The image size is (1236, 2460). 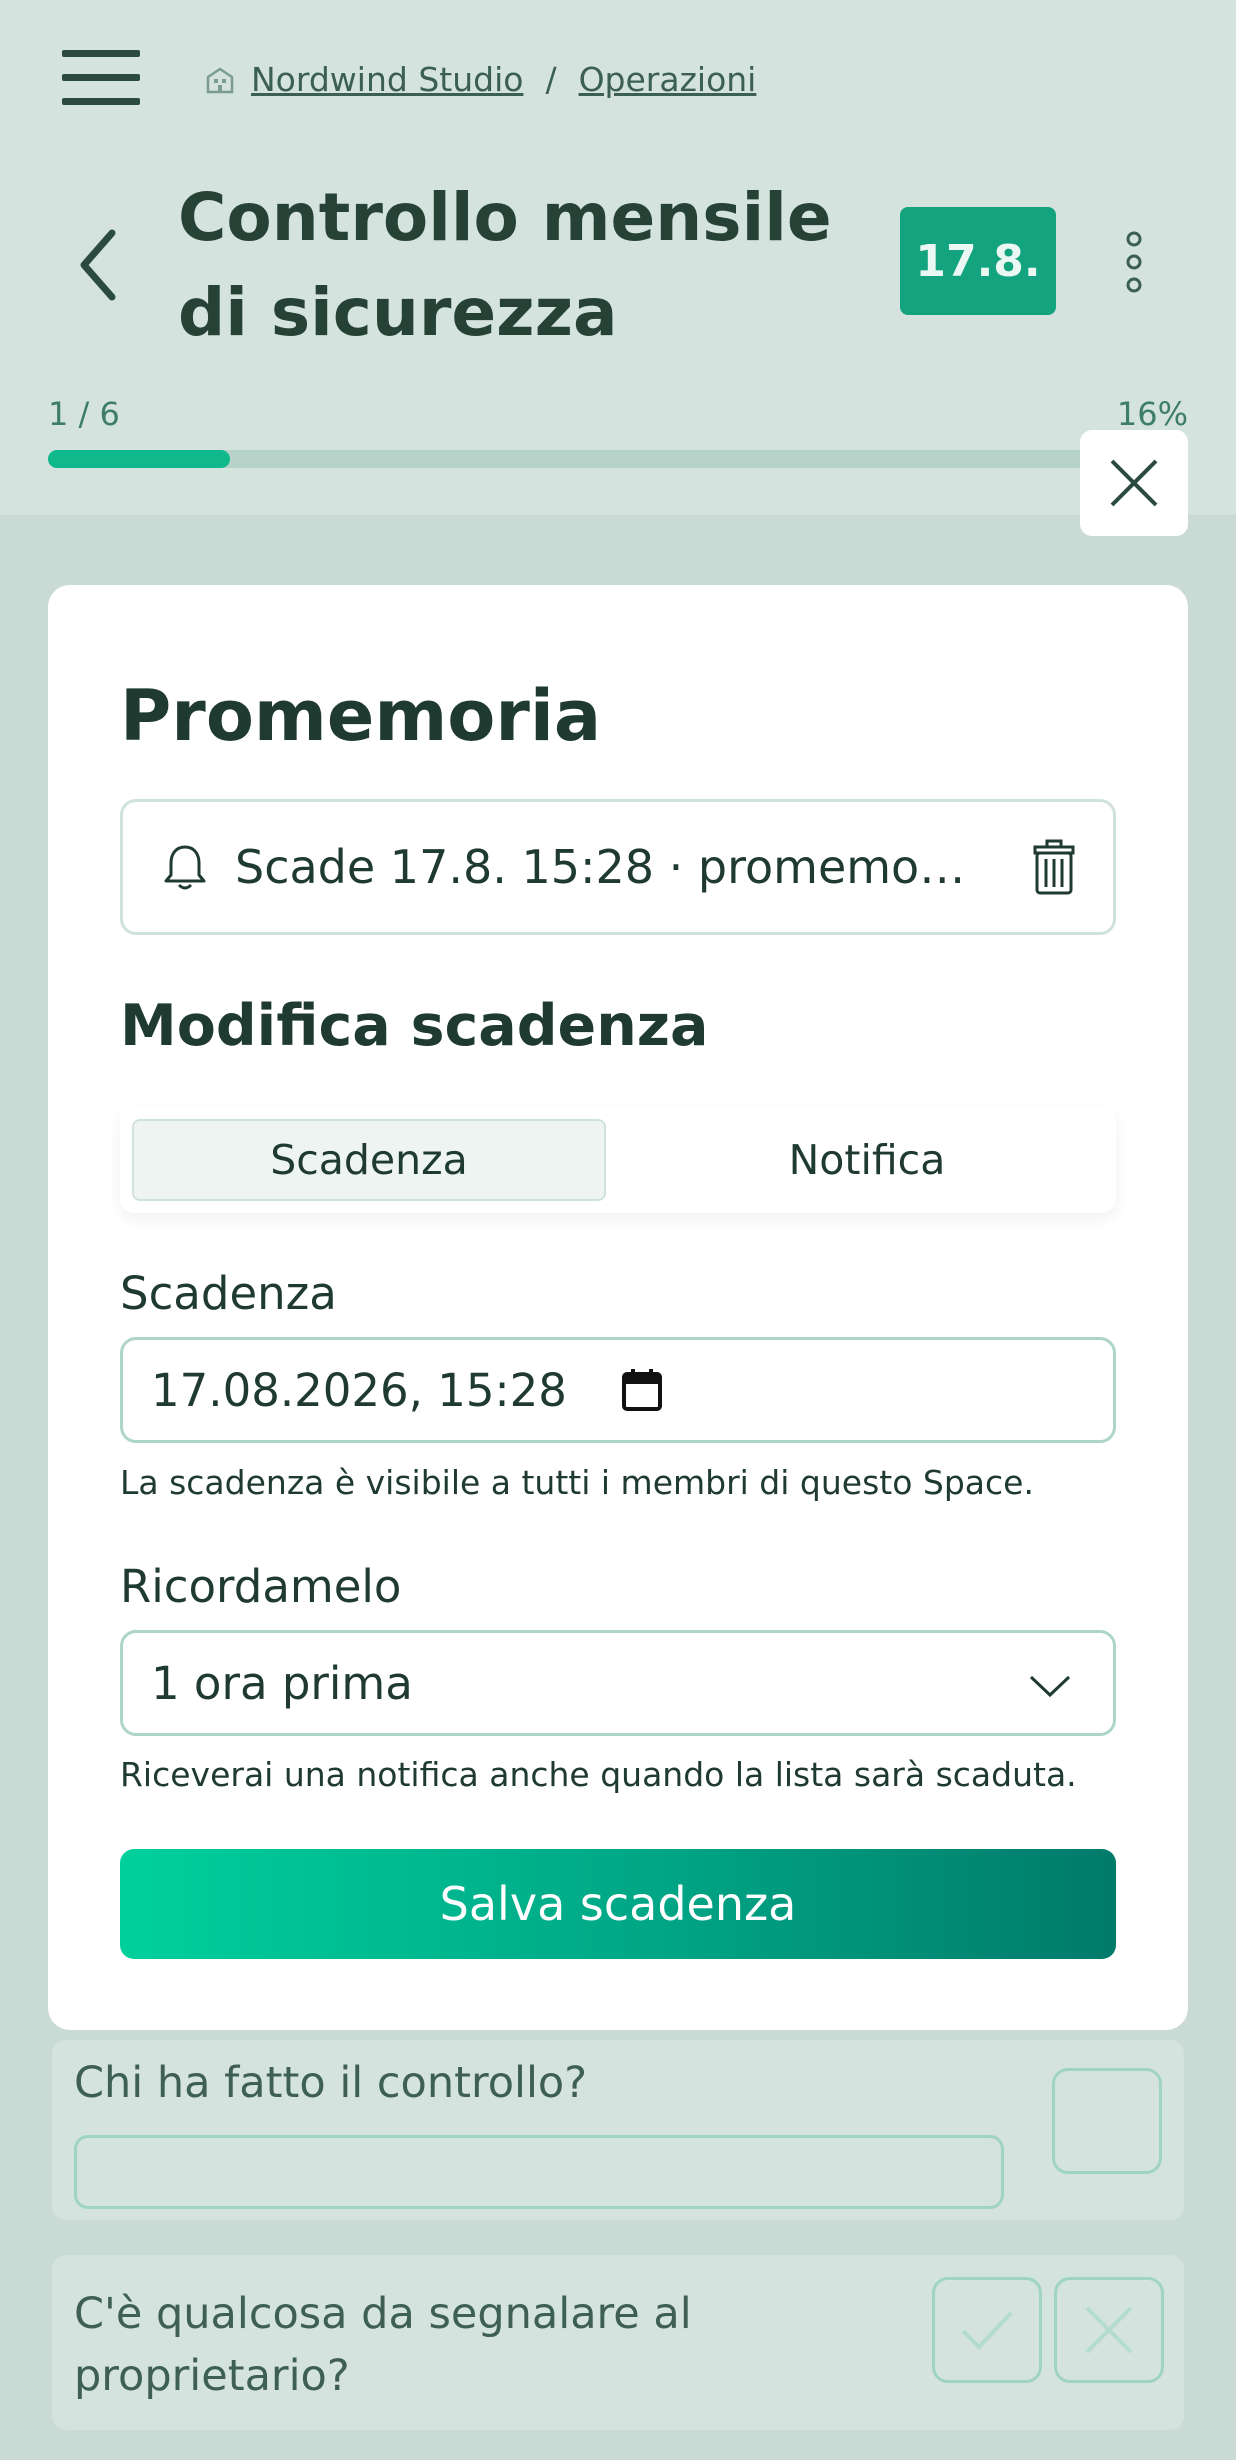 What do you see at coordinates (618, 1683) in the screenshot?
I see `remind-select: 1 ora prima` at bounding box center [618, 1683].